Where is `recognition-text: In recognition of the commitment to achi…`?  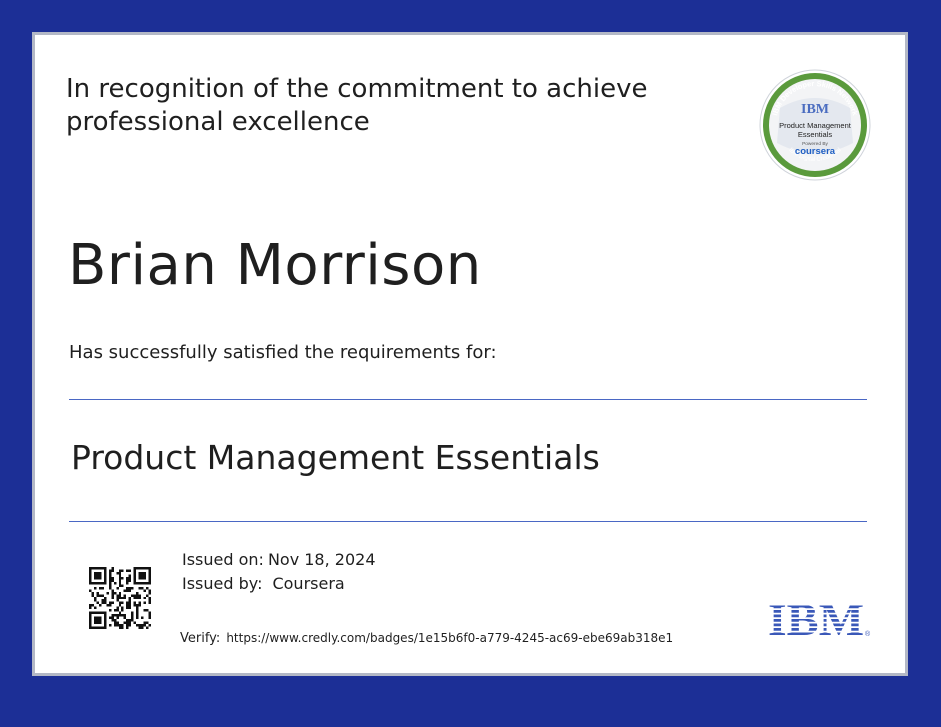
recognition-text: In recognition of the commitment to achi… is located at coordinates (357, 105).